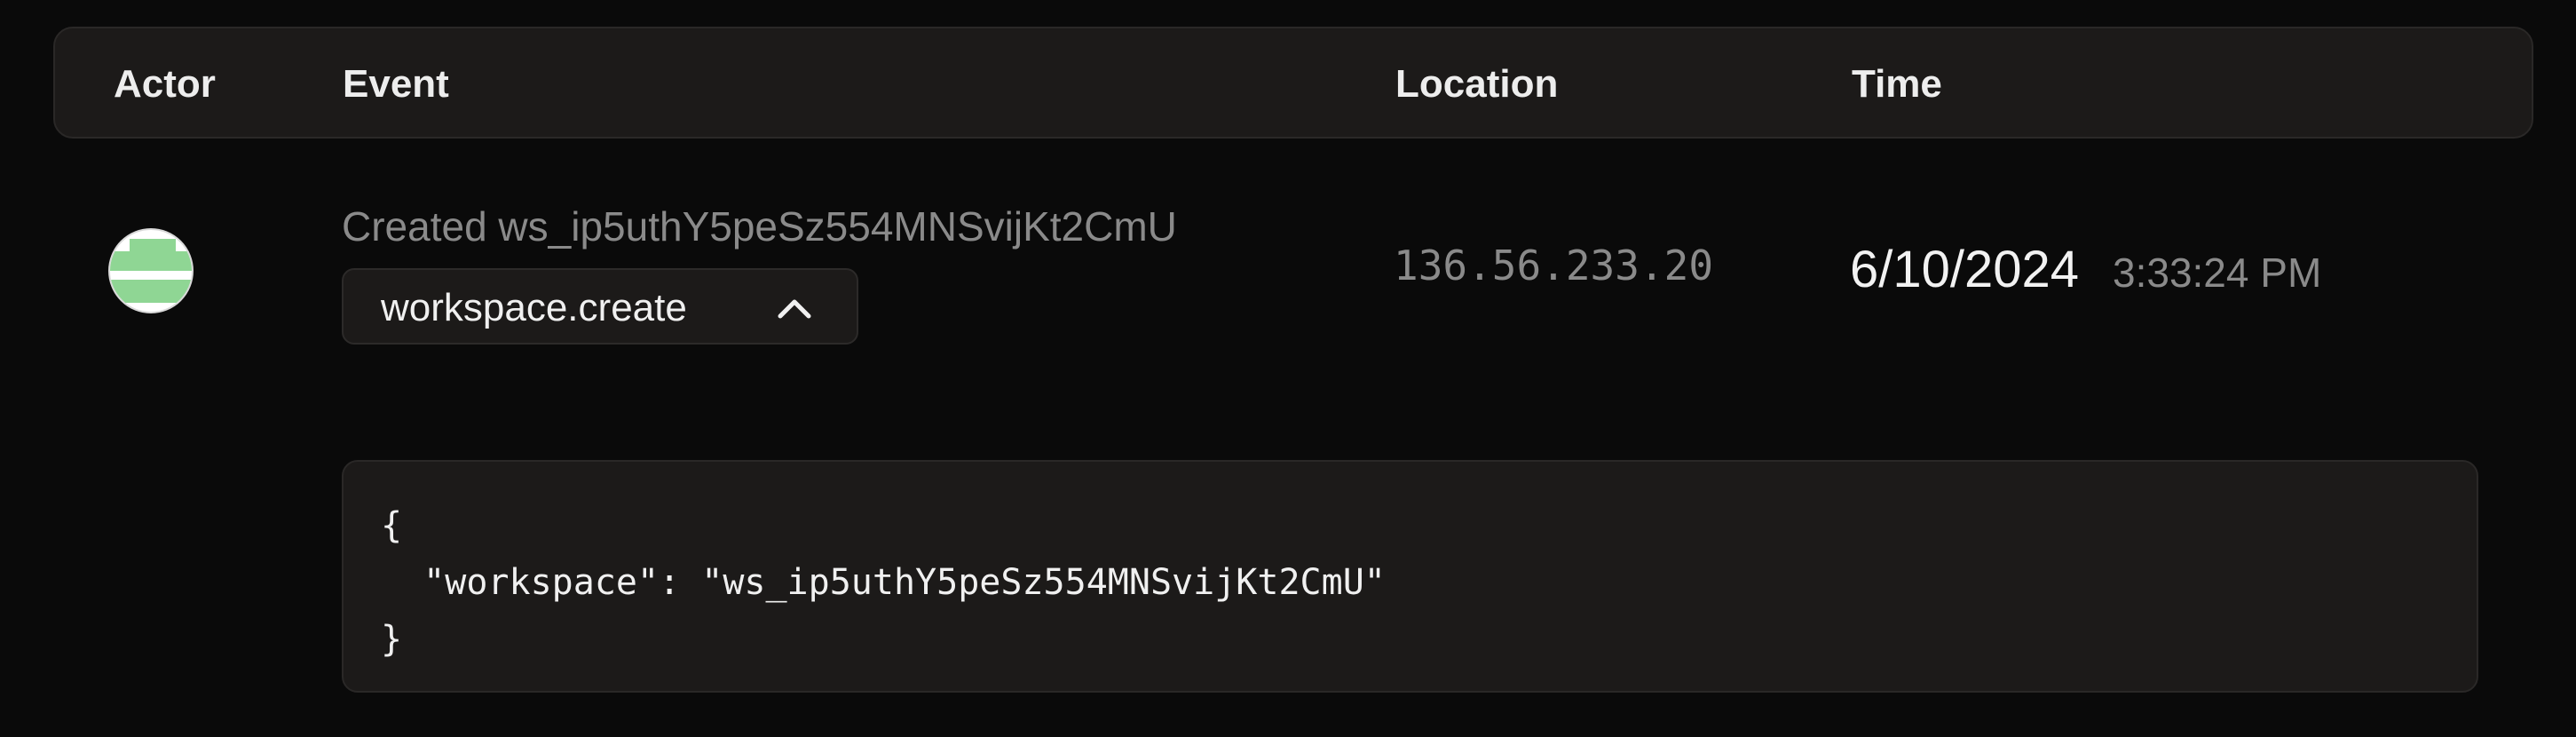 This screenshot has width=2576, height=737. Describe the element at coordinates (151, 270) in the screenshot. I see `actor-avatar` at that location.